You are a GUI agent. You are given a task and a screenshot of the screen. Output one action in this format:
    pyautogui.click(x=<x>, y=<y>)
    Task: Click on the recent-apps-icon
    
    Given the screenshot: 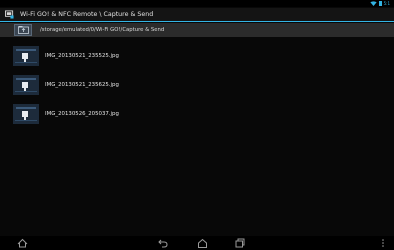 What is the action you would take?
    pyautogui.click(x=240, y=243)
    